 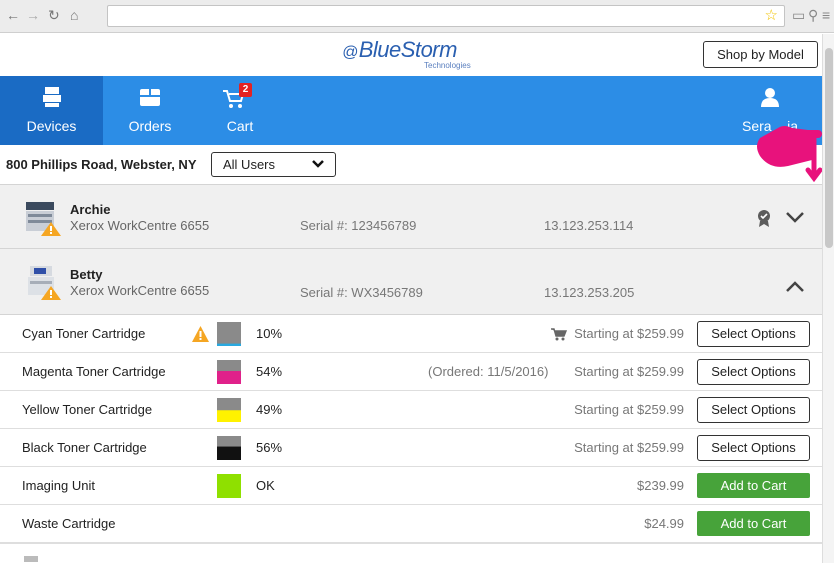 What do you see at coordinates (52, 97) in the screenshot?
I see `printer-icon` at bounding box center [52, 97].